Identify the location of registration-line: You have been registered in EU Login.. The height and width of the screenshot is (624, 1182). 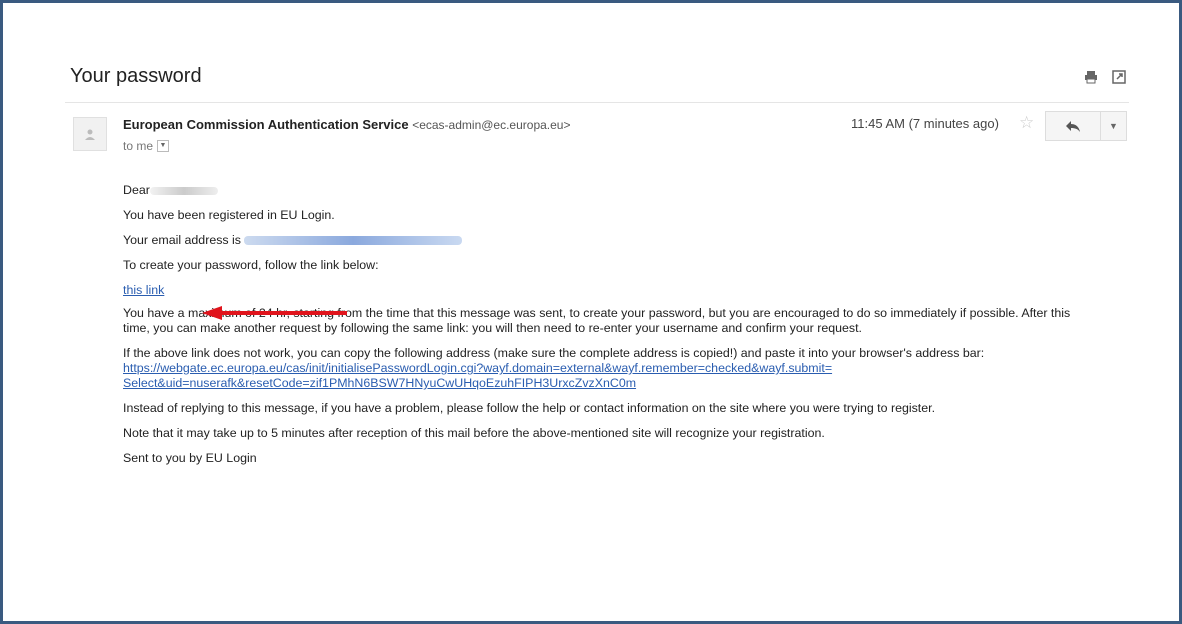
(229, 215).